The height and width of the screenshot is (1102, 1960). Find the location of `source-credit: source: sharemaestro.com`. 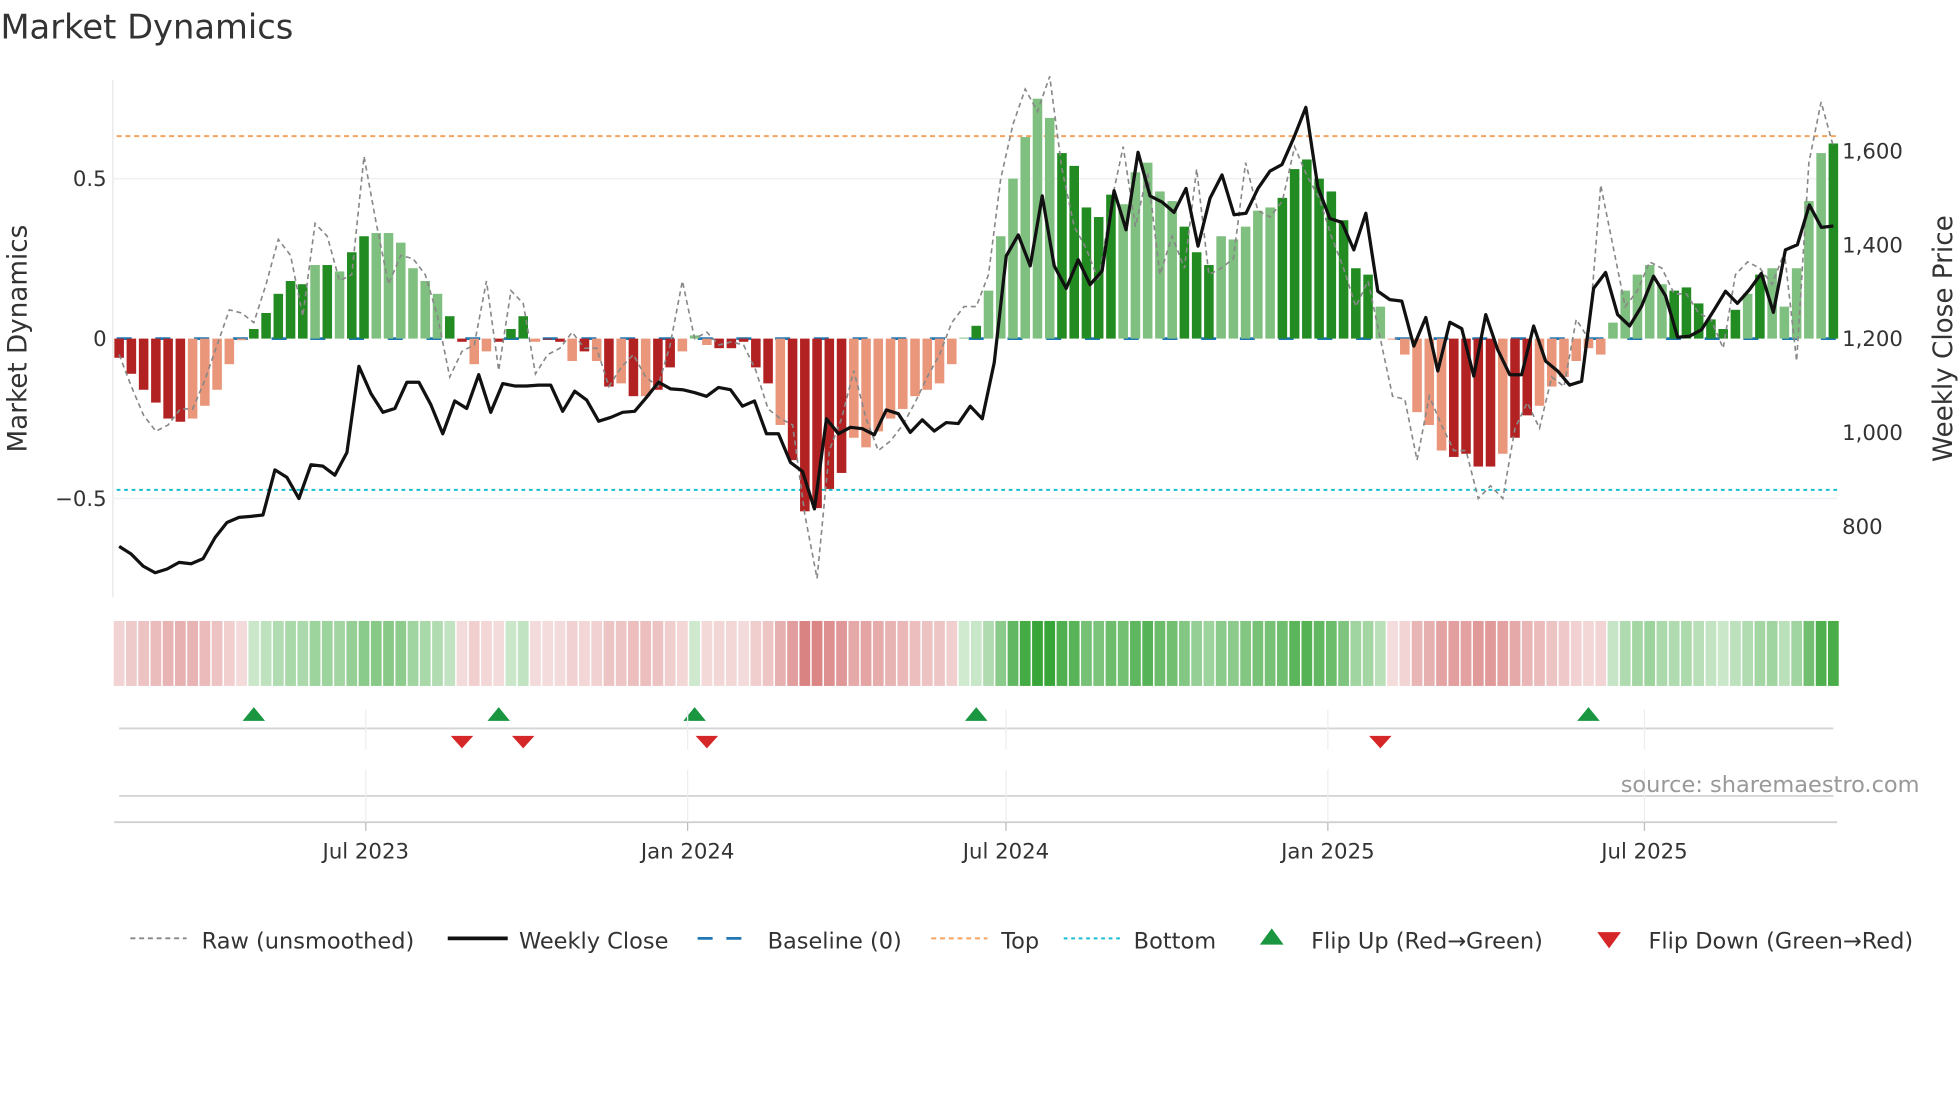

source-credit: source: sharemaestro.com is located at coordinates (1770, 785).